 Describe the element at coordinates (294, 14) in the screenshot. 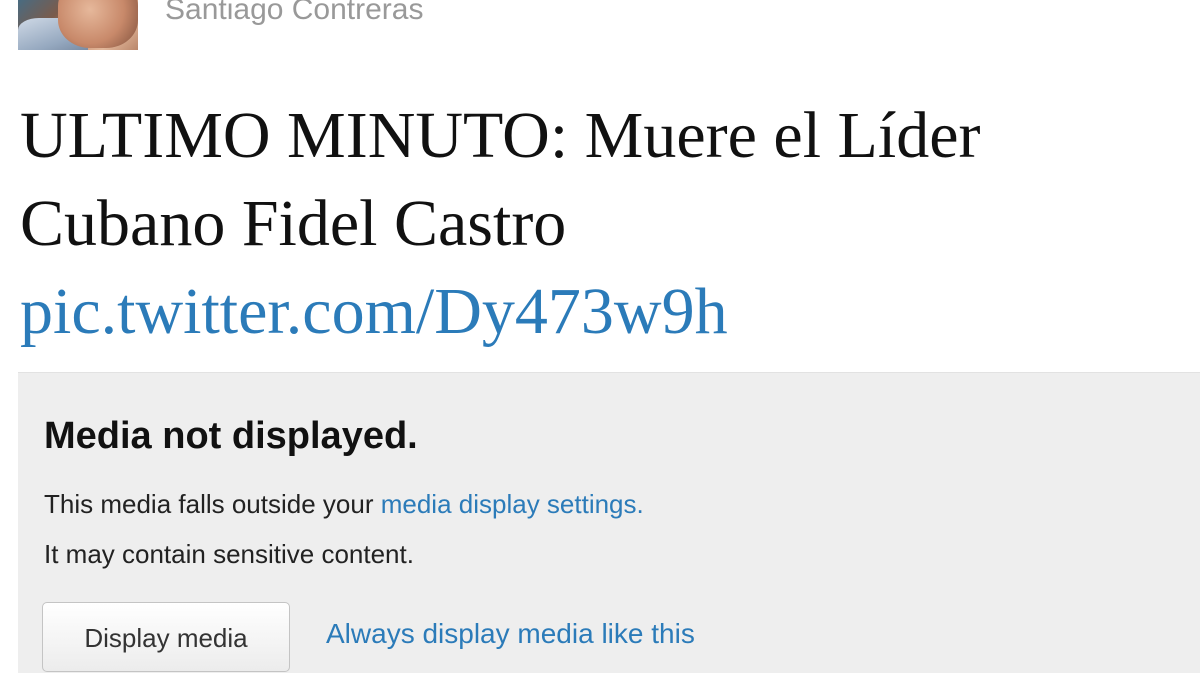

I see `author-name: Santiago Contreras` at that location.